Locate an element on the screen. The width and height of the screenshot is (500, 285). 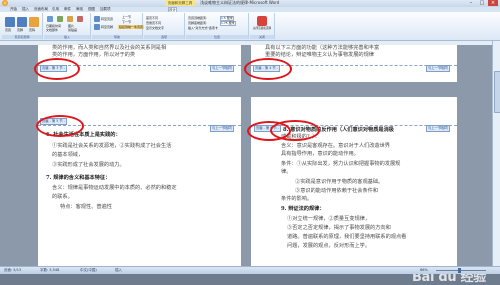
header-distance-label: 页眉顶端距离: is located at coordinates (198, 18).